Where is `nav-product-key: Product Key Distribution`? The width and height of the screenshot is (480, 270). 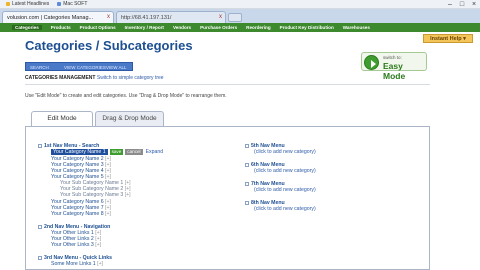 nav-product-key: Product Key Distribution is located at coordinates (307, 27).